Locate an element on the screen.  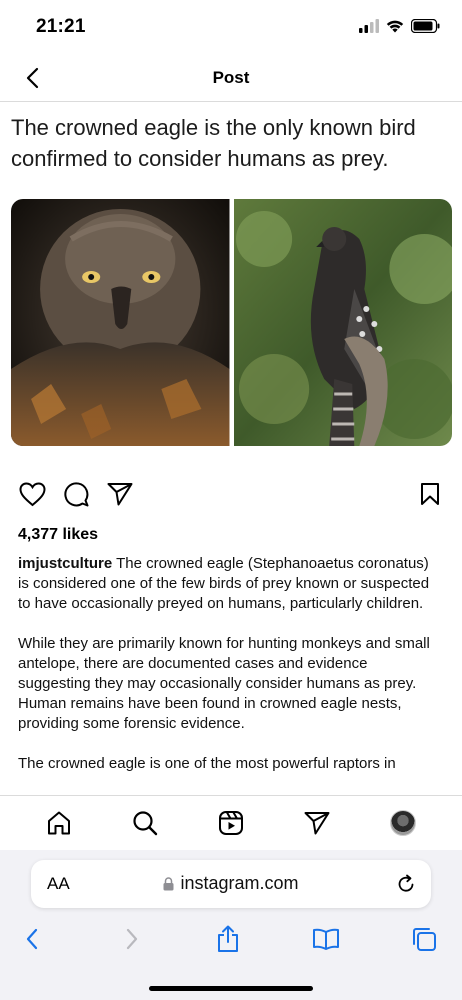
tabs-icon is located at coordinates (424, 939).